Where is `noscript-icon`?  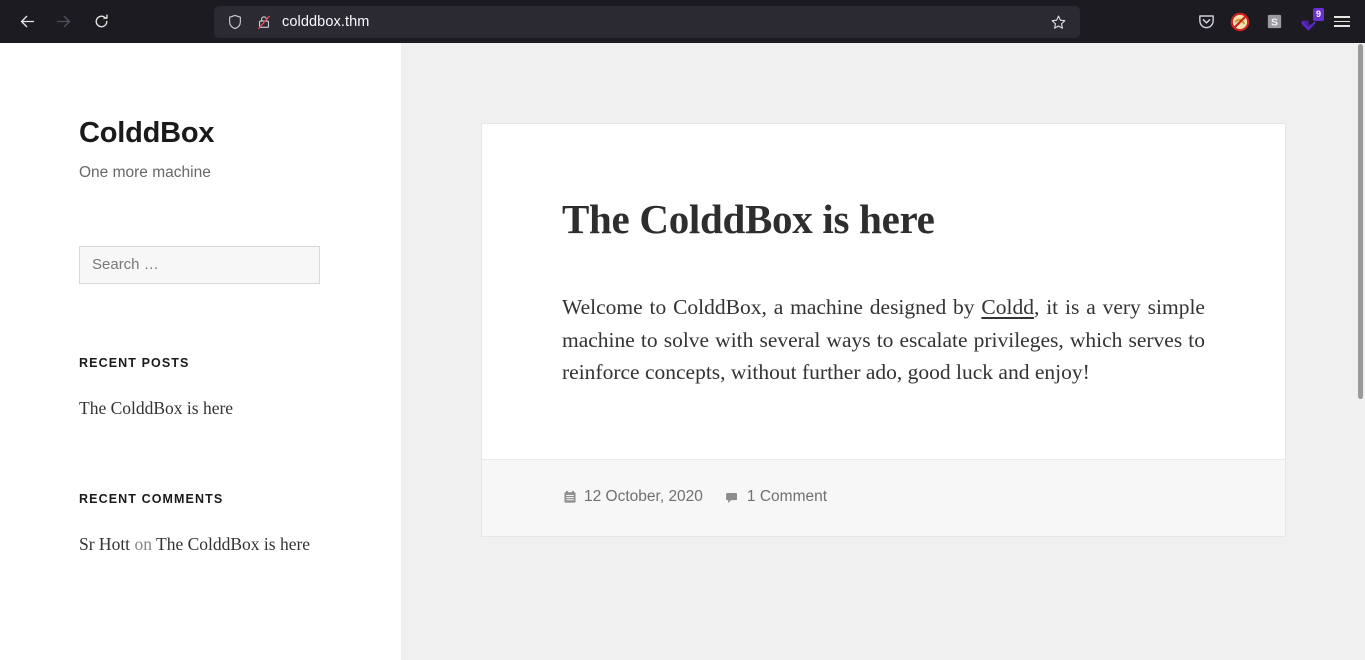
noscript-icon is located at coordinates (1240, 22).